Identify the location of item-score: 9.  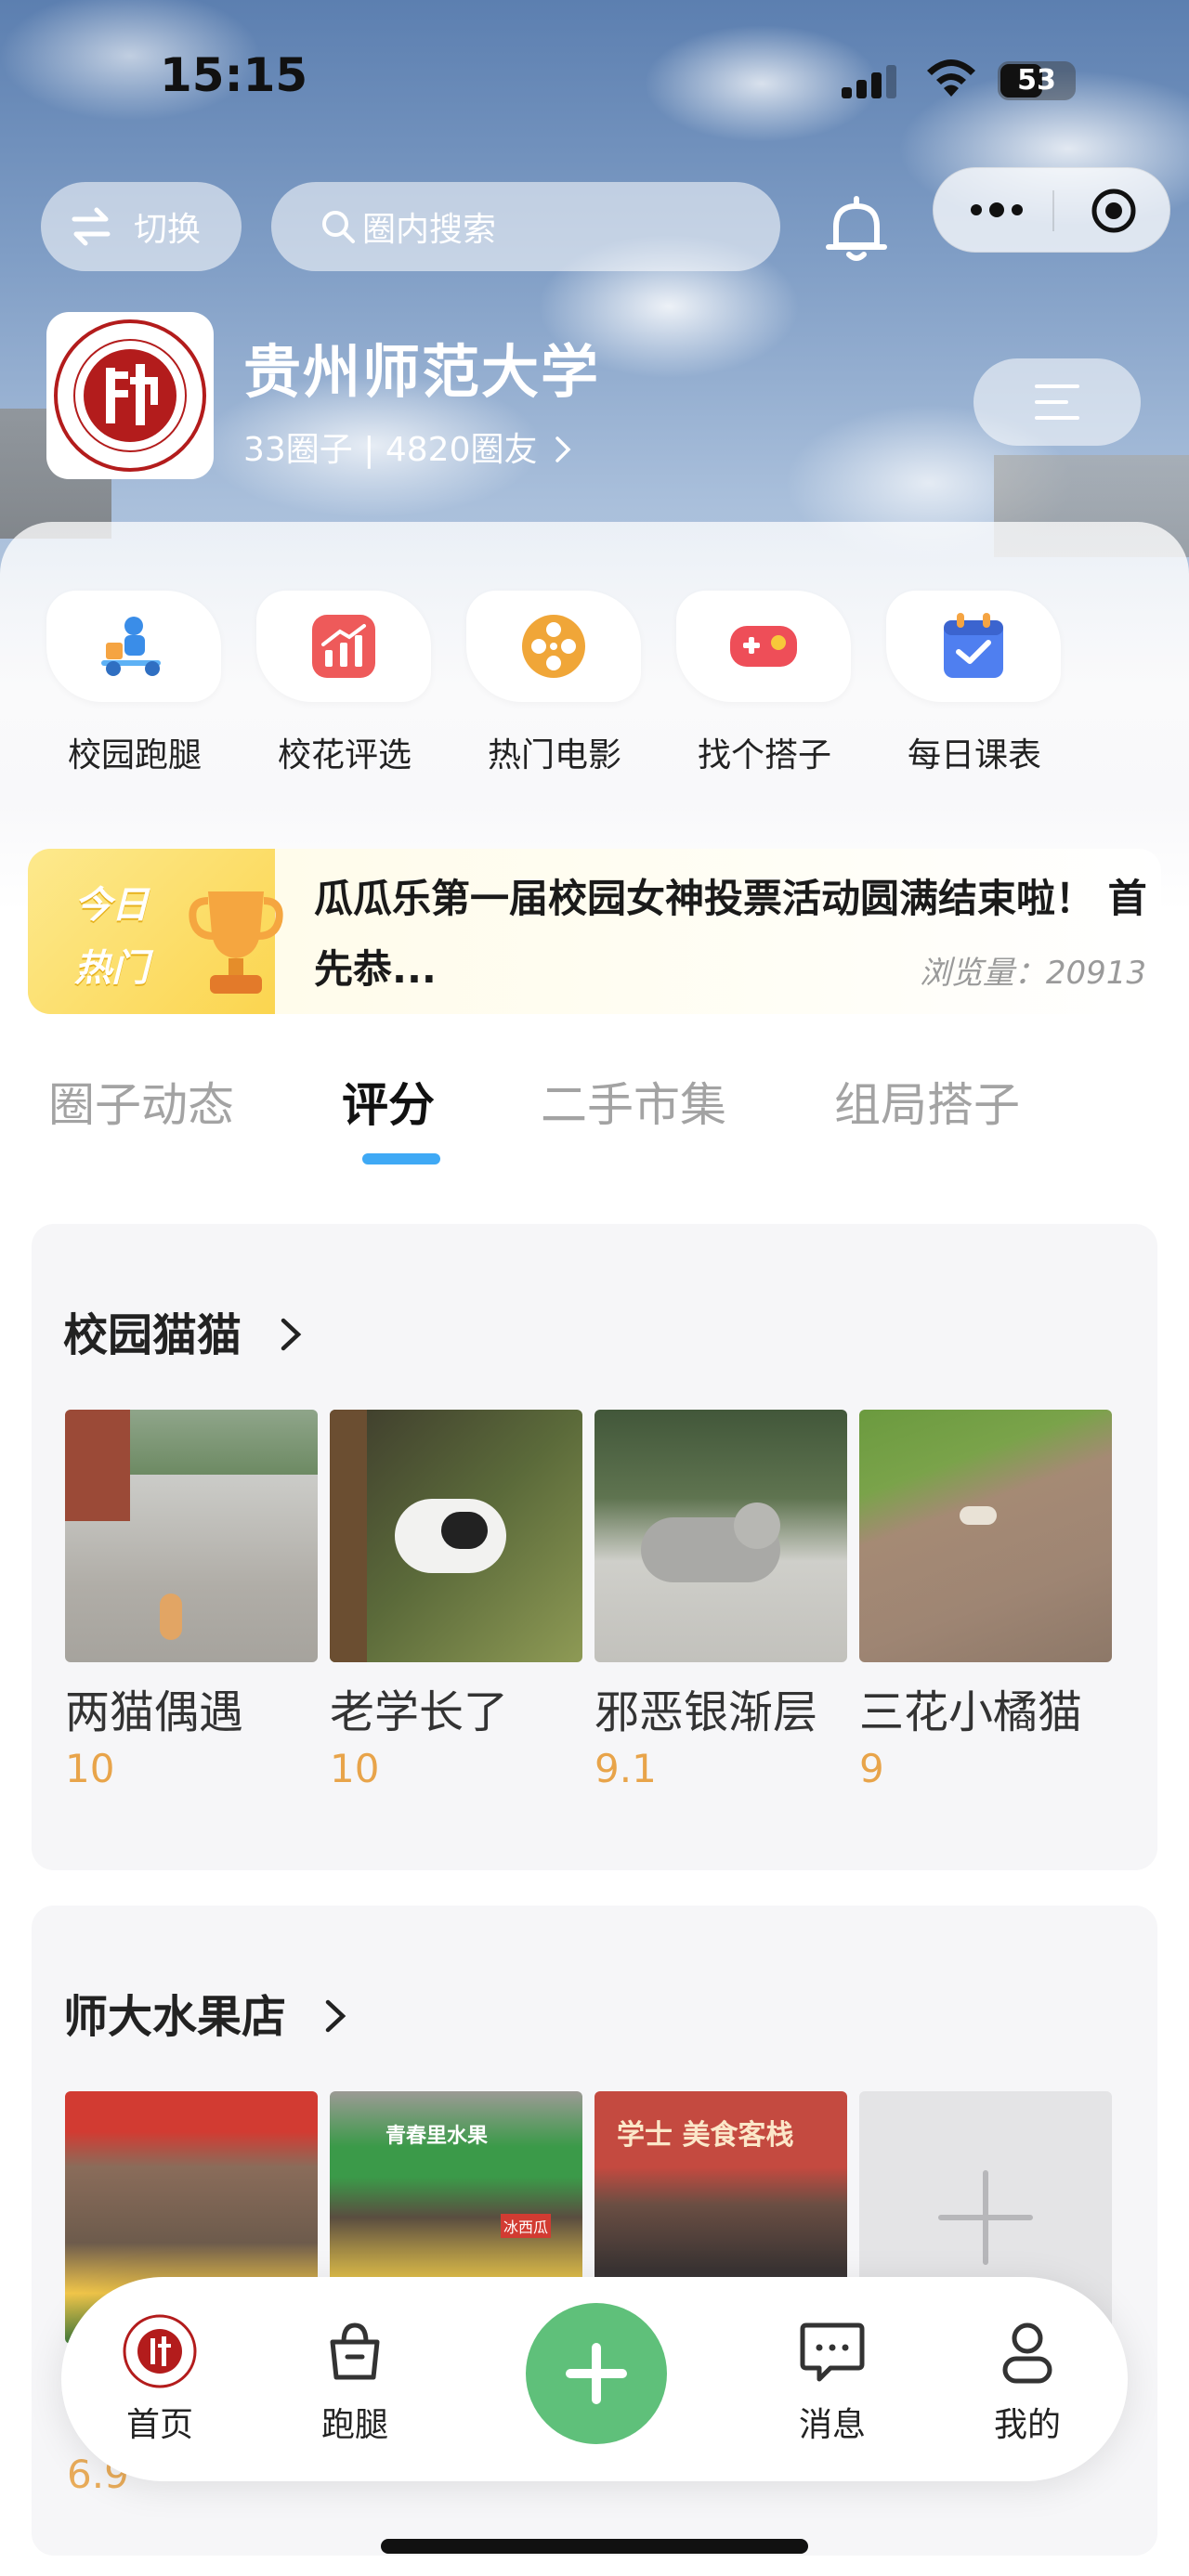
(871, 1768).